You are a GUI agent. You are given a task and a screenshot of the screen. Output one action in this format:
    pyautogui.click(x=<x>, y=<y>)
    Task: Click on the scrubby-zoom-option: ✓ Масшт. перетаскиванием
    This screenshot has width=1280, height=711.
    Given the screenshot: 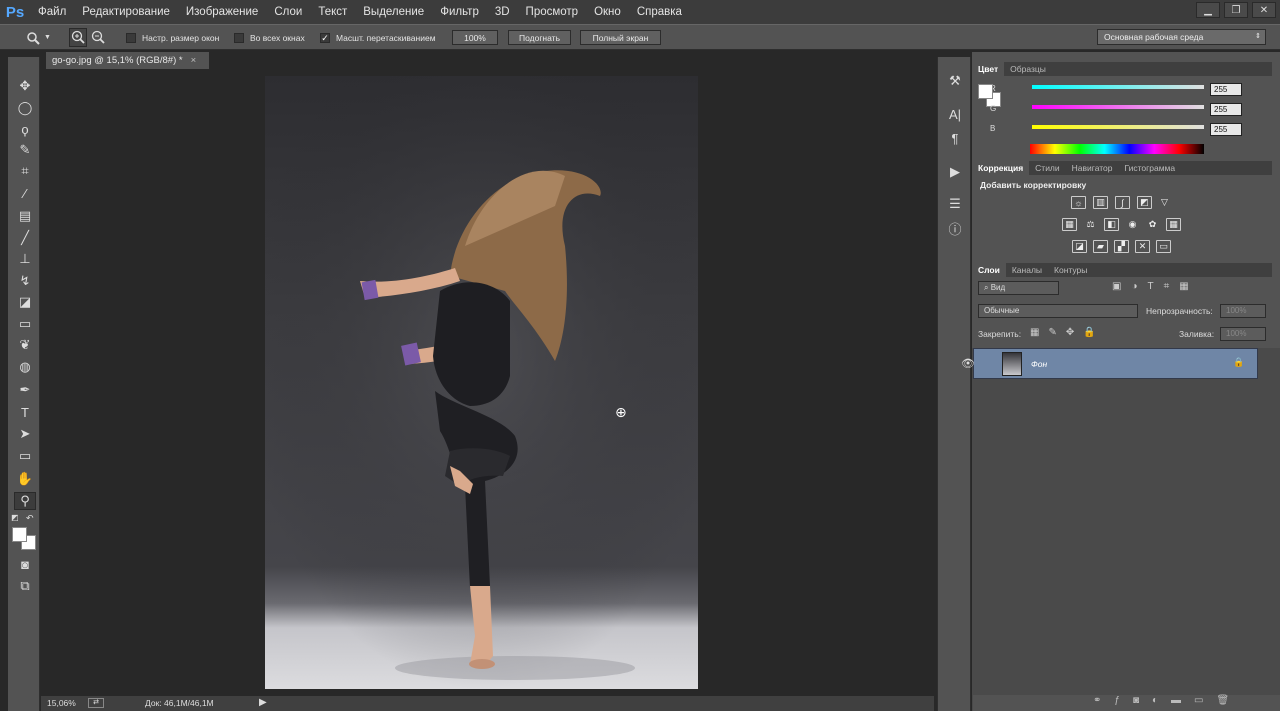 What is the action you would take?
    pyautogui.click(x=378, y=37)
    